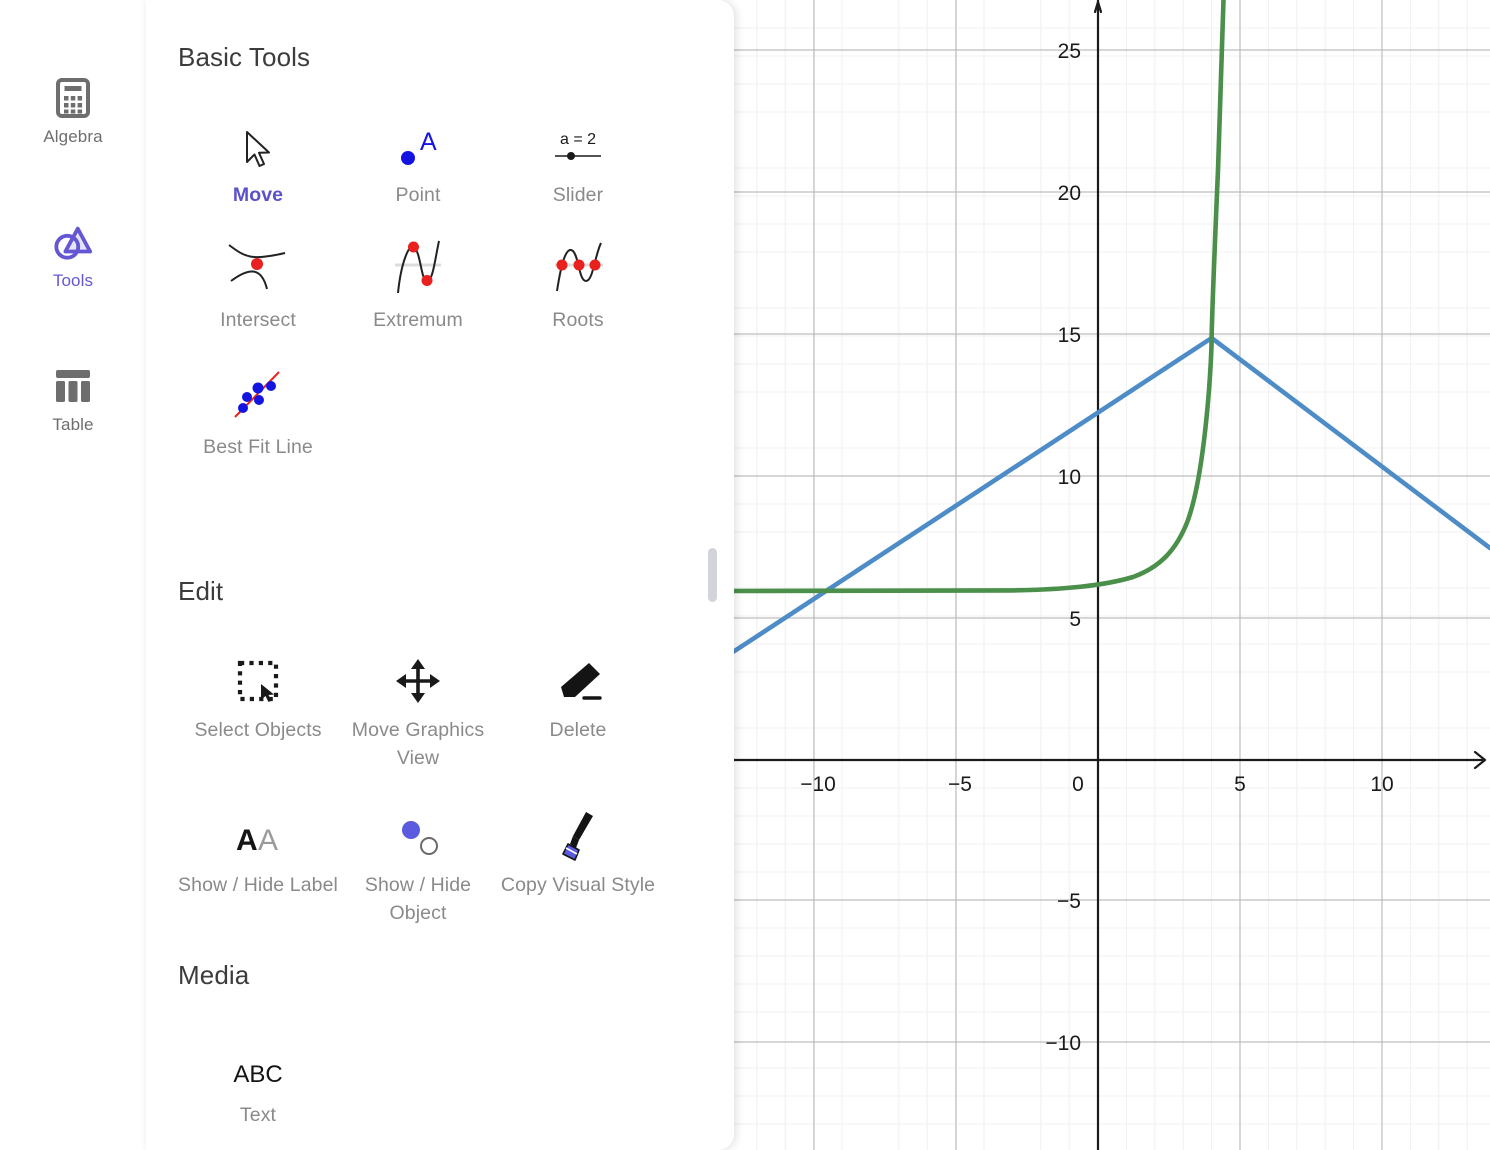  I want to click on show-hide-label-icon: A A, so click(258, 831).